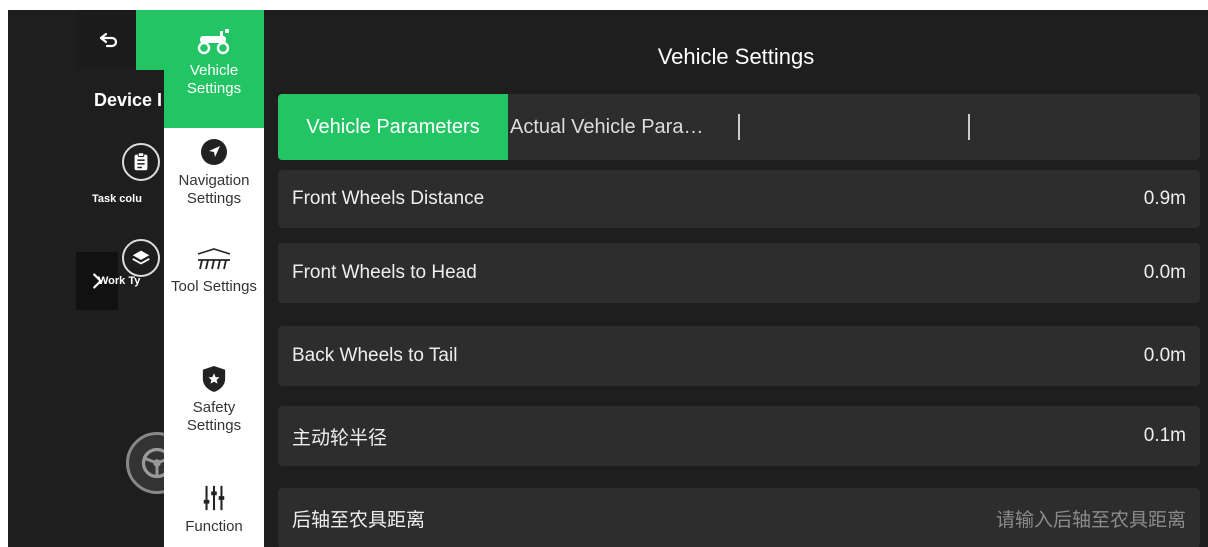 The height and width of the screenshot is (547, 1208). Describe the element at coordinates (214, 301) in the screenshot. I see `menu-item-tool-settings: Tool Settings` at that location.